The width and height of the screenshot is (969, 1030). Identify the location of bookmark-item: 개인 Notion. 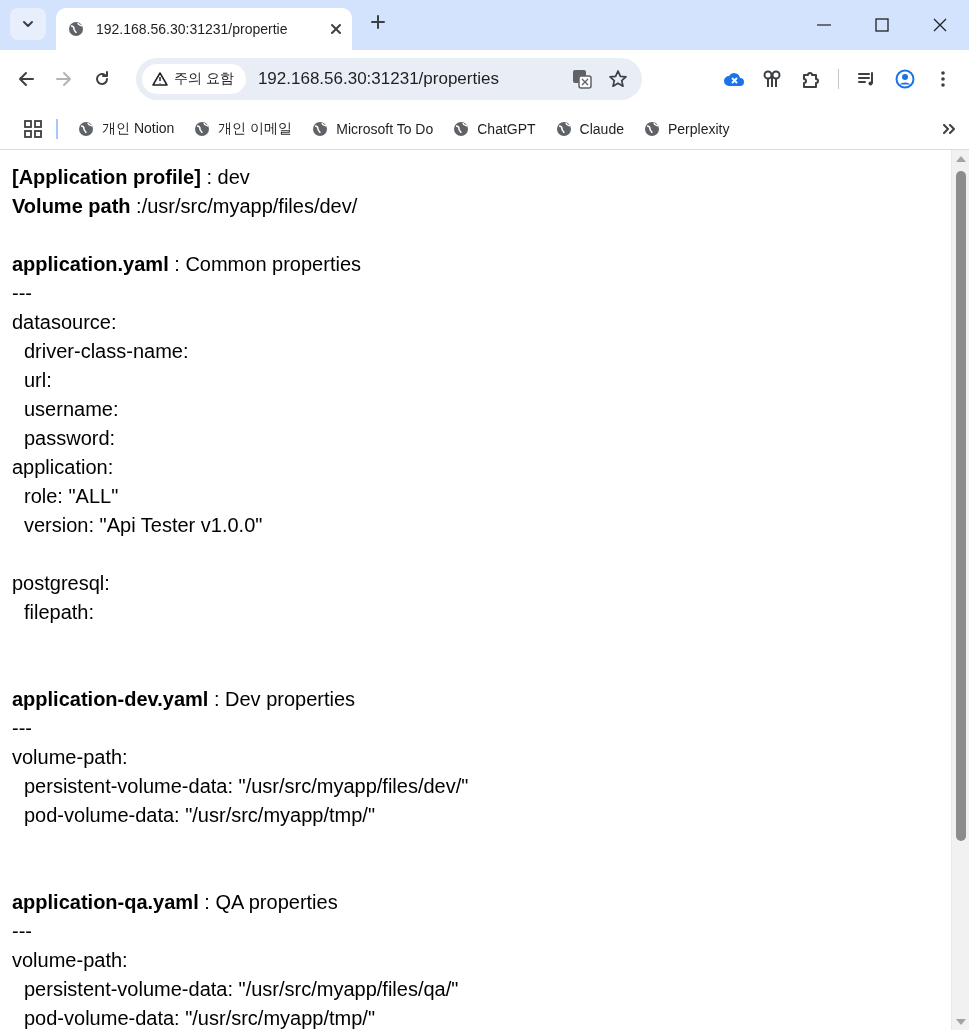
(126, 128).